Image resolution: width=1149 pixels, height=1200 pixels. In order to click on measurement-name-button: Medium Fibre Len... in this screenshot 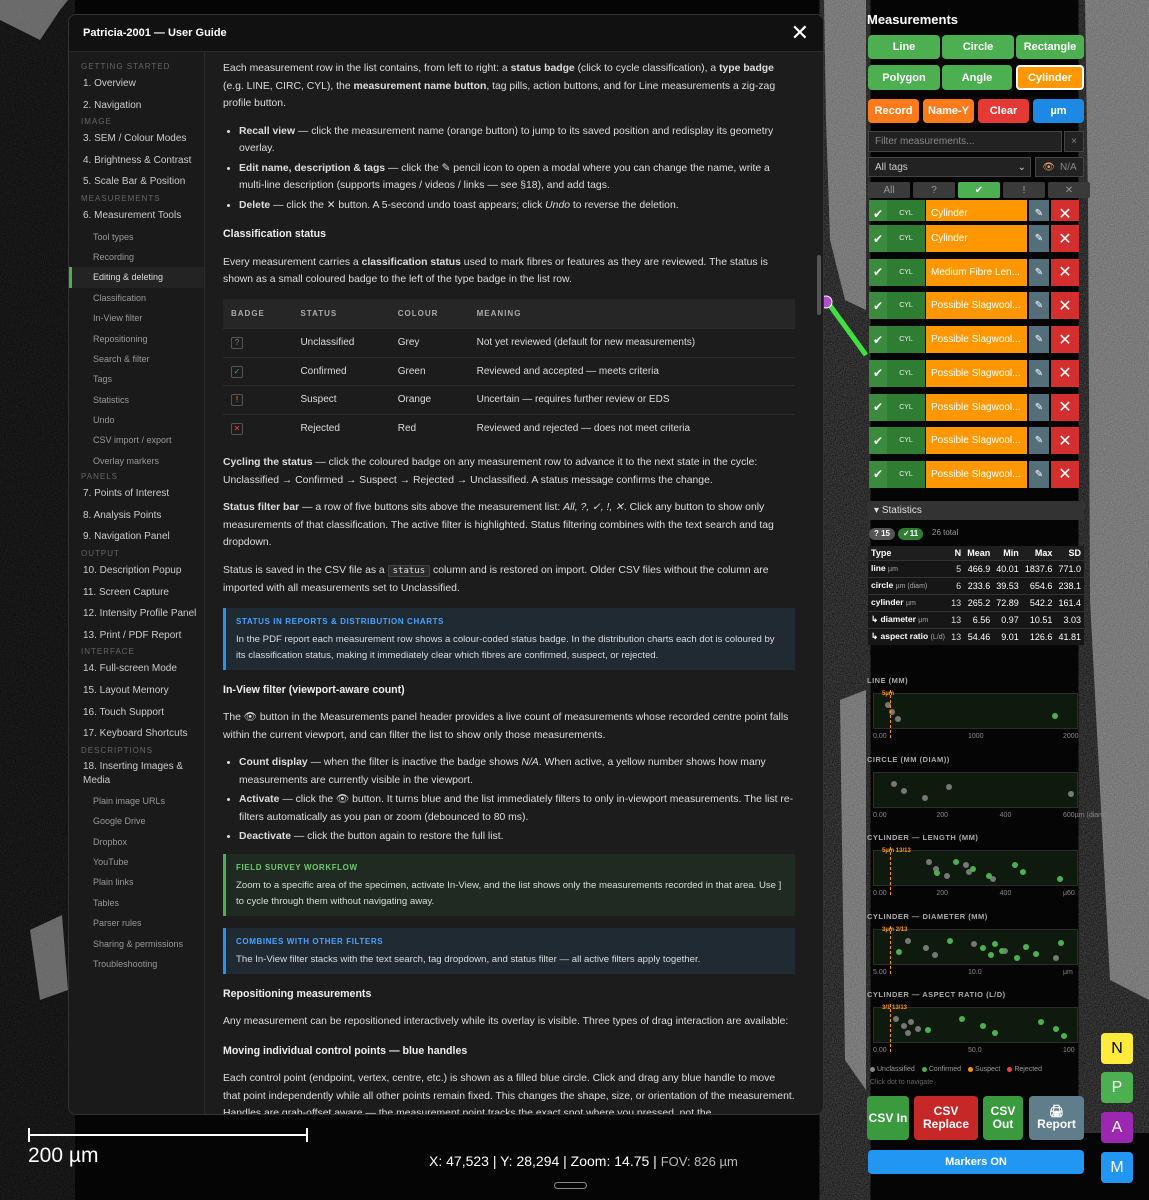, I will do `click(976, 272)`.